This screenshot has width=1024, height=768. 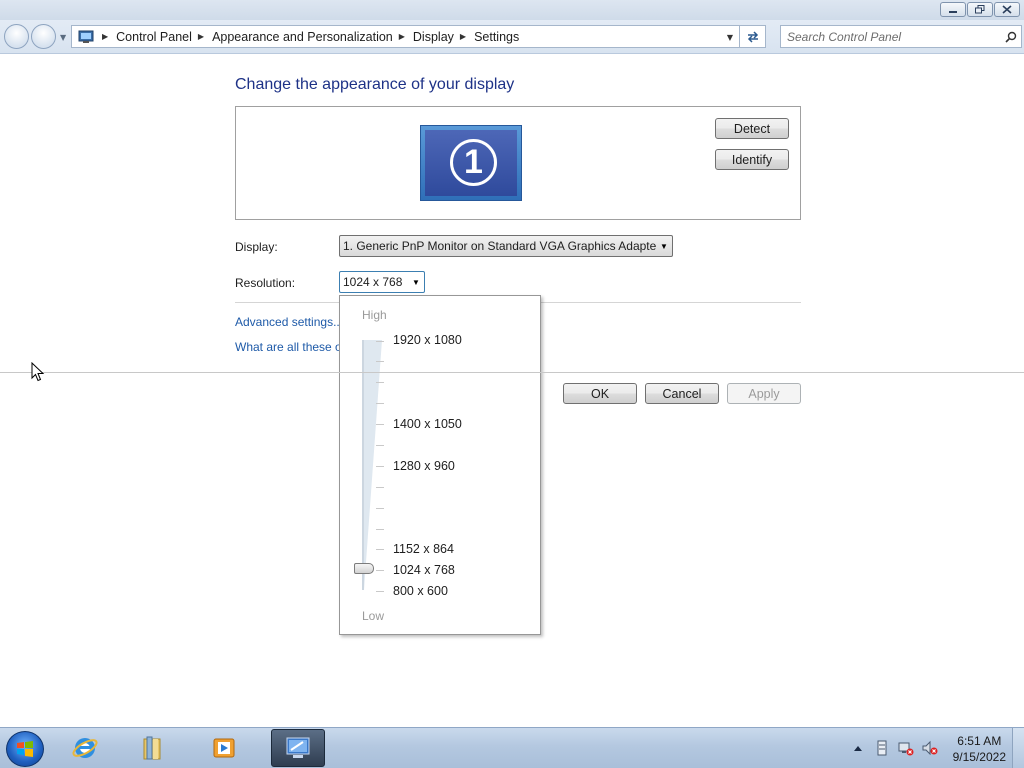 I want to click on monitor-arrangement-panel: 1 Detect Identify, so click(x=518, y=163).